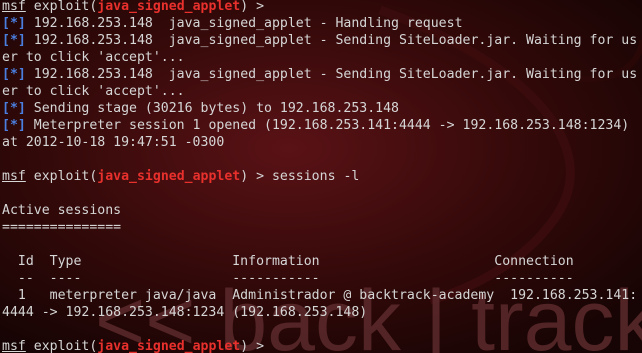  What do you see at coordinates (312, 176) in the screenshot?
I see `typed-command: sessions -l` at bounding box center [312, 176].